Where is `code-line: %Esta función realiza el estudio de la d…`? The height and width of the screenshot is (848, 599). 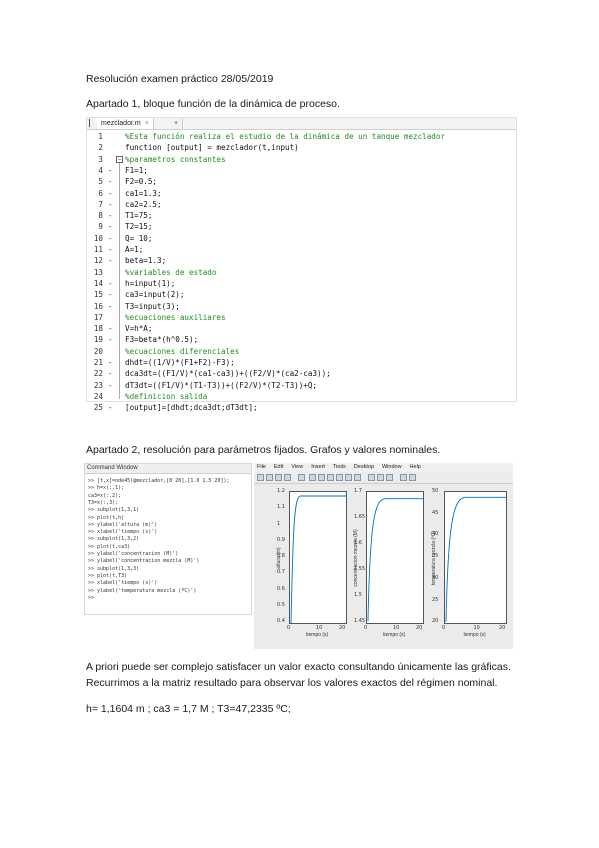
code-line: %Esta función realiza el estudio de la d… is located at coordinates (285, 136).